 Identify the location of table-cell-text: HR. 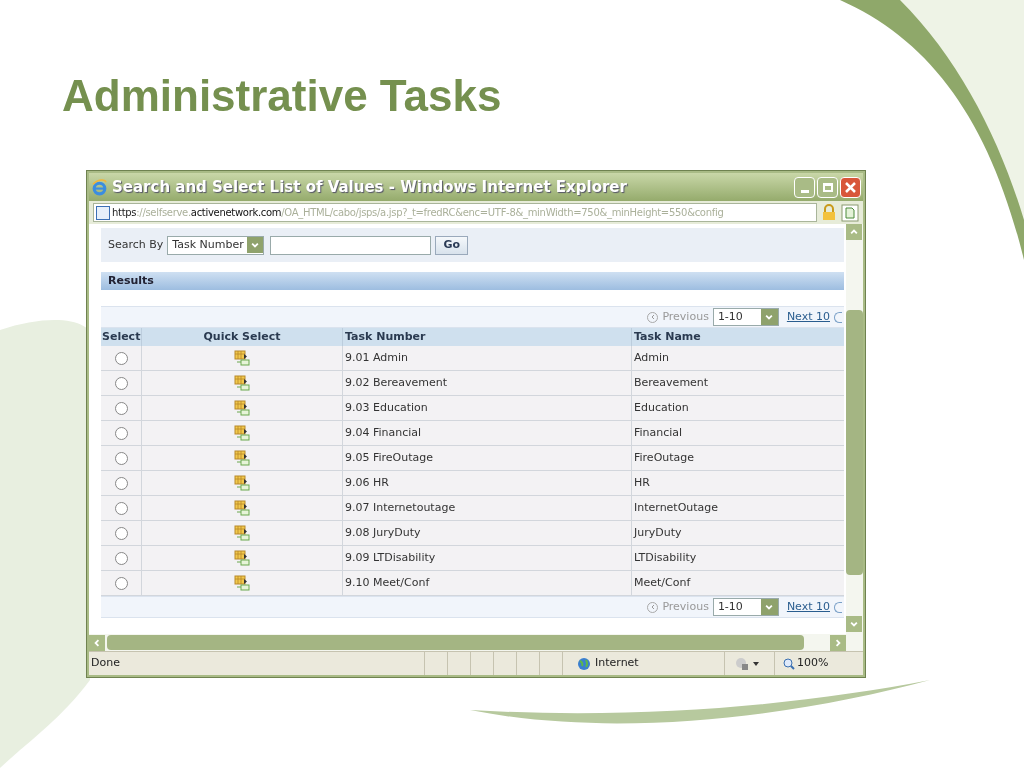
(642, 482).